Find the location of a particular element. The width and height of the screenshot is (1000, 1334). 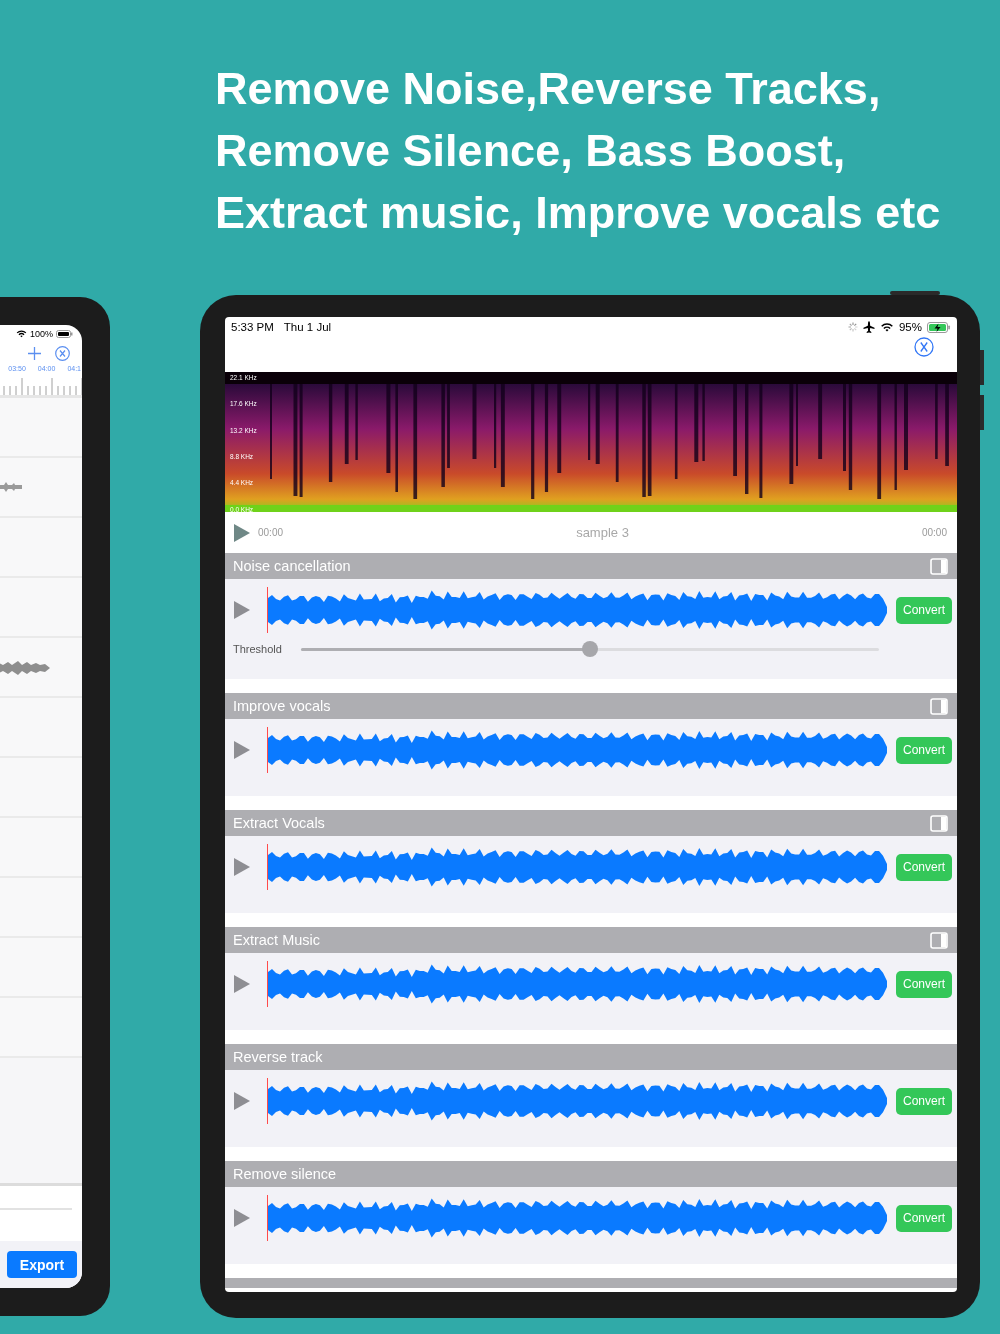

section-title: Extract Vocals is located at coordinates (279, 823).